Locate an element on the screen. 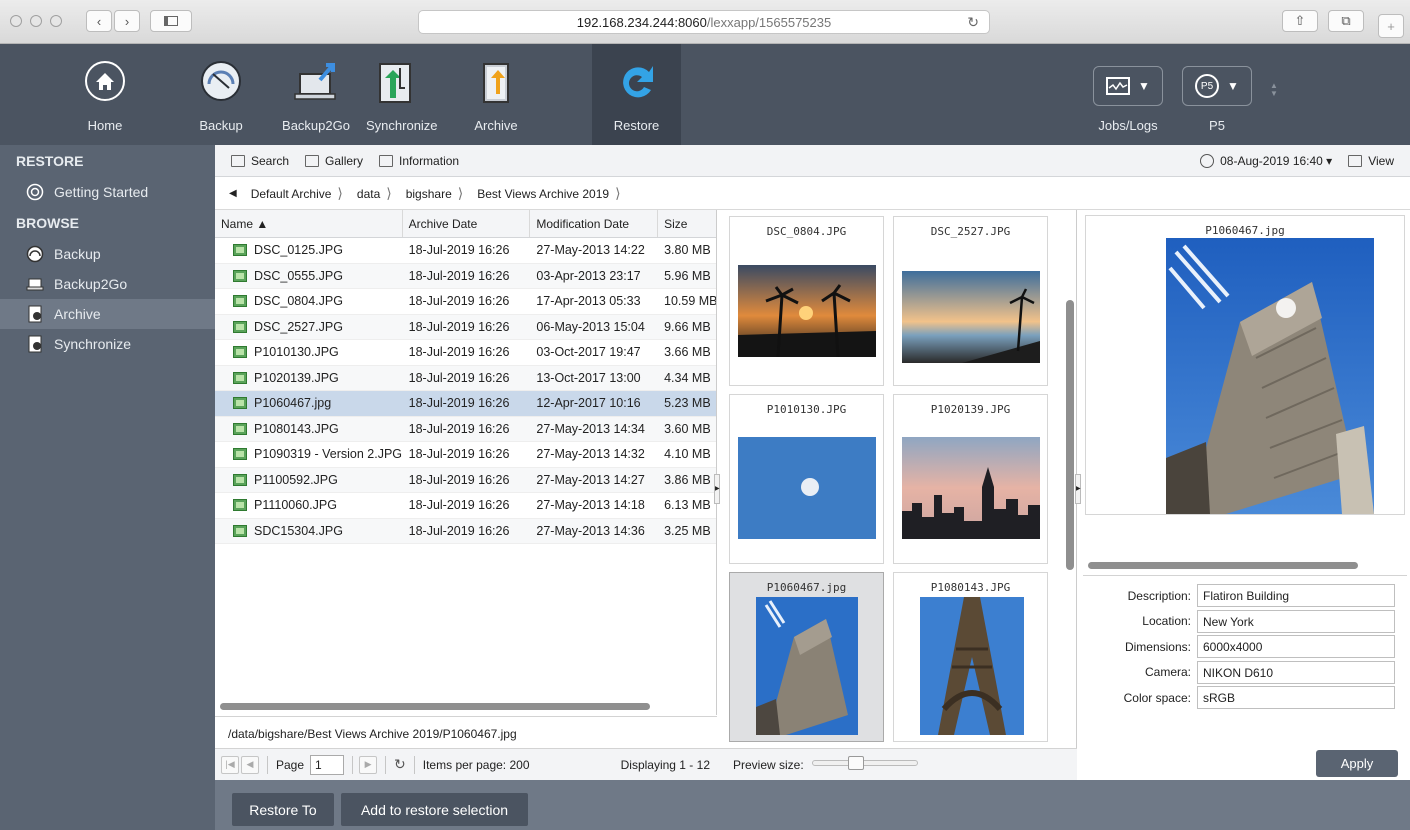 This screenshot has width=1410, height=830. toolbar-synchronize: Synchronize is located at coordinates (402, 94).